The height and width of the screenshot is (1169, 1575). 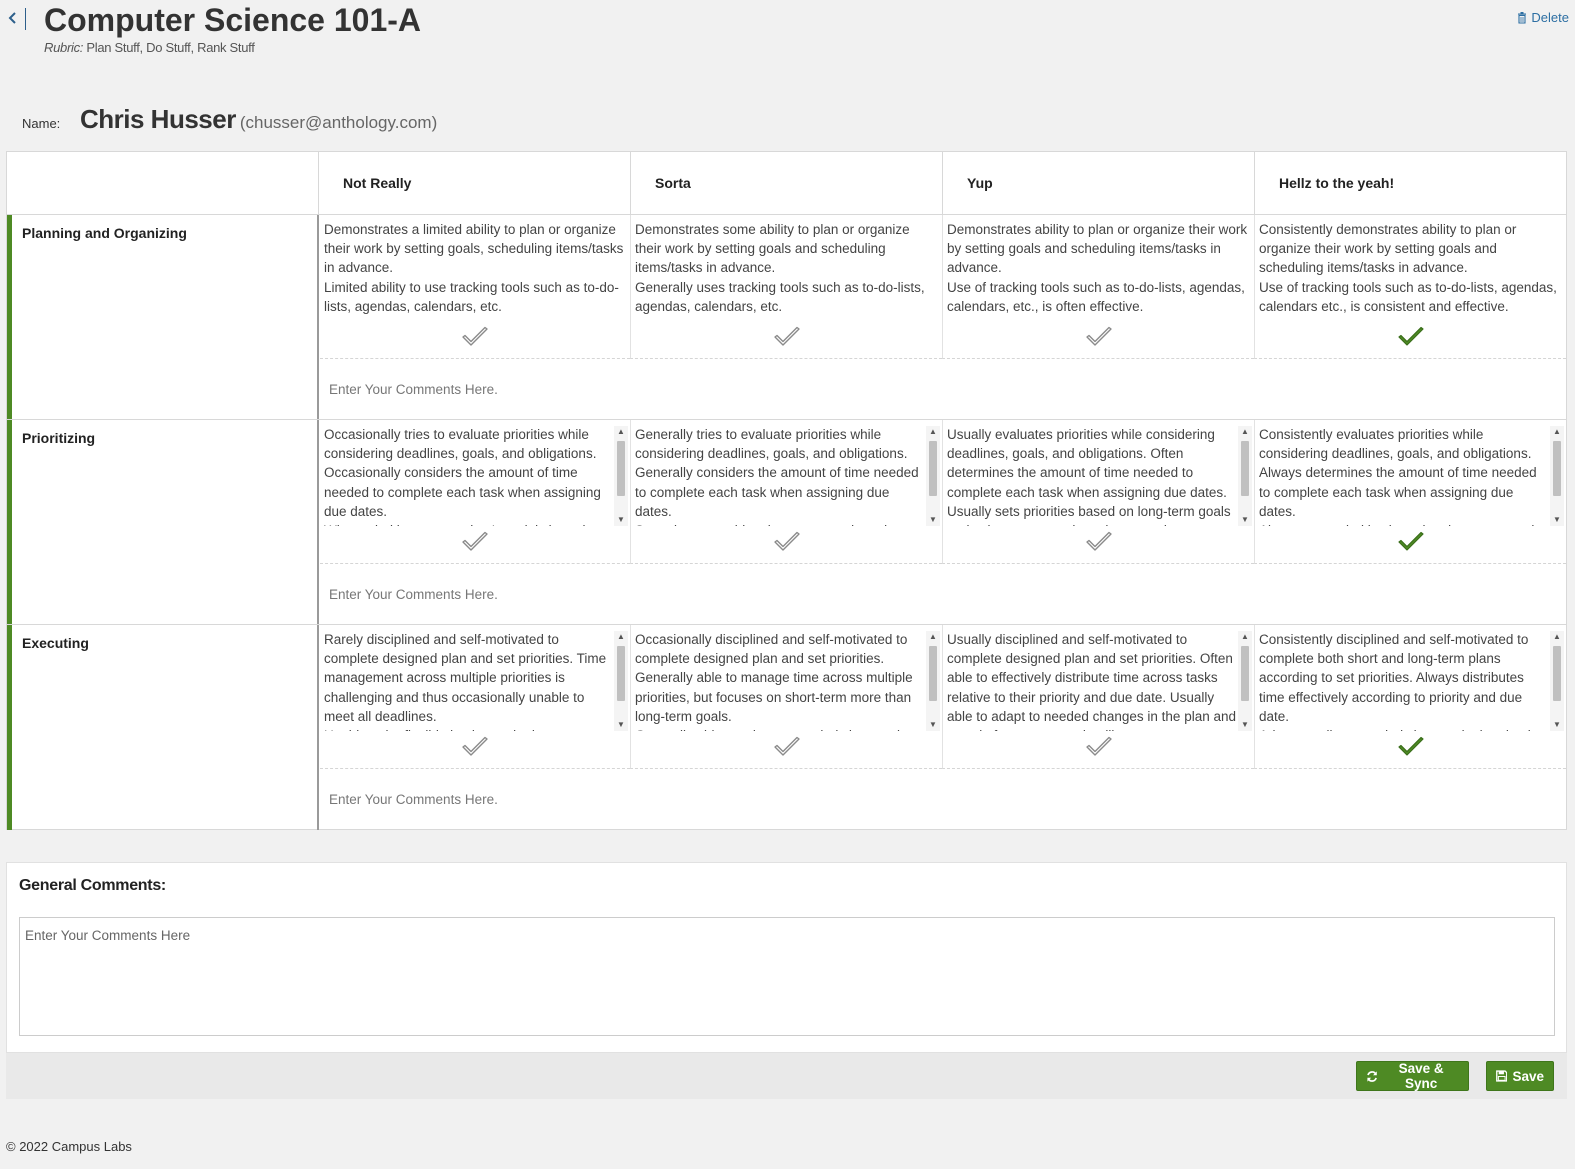 What do you see at coordinates (1098, 183) in the screenshot?
I see `level-header: Yup` at bounding box center [1098, 183].